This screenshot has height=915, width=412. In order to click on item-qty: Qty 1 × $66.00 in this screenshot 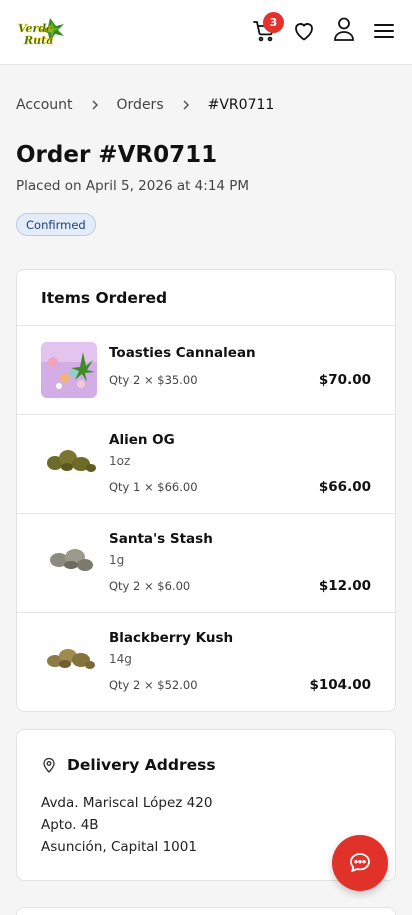, I will do `click(153, 487)`.